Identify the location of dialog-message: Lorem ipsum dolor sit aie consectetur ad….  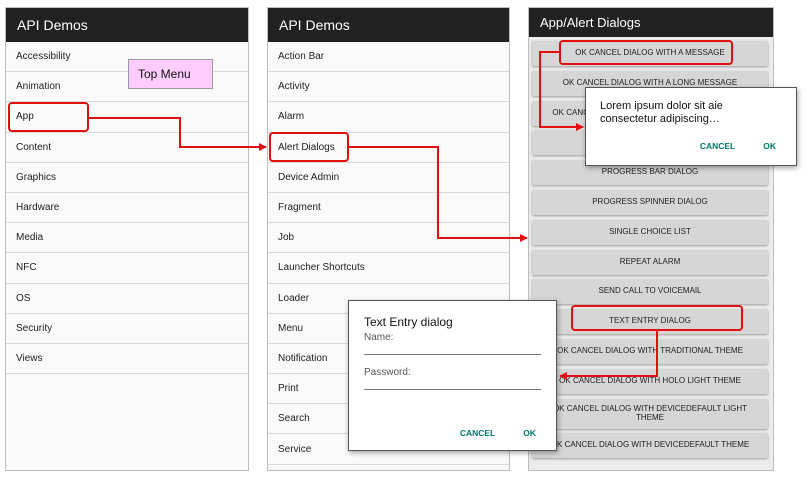
(661, 113).